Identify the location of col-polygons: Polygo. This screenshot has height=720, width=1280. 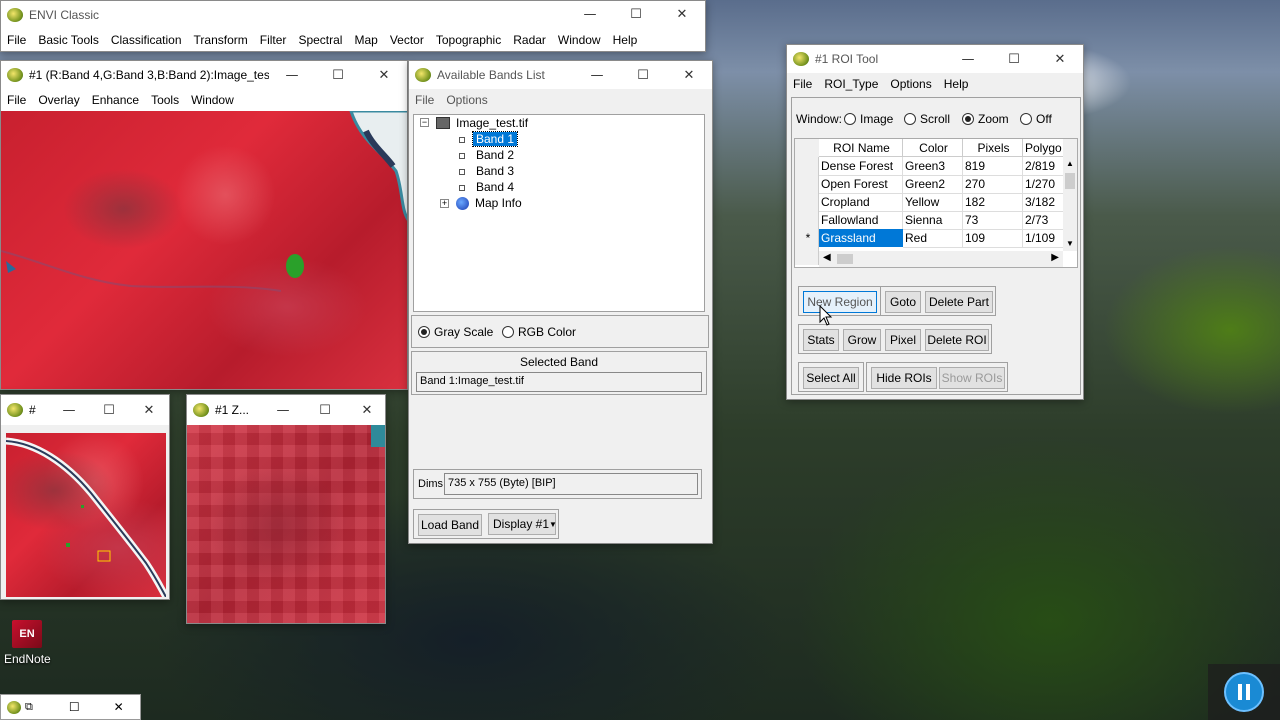
(1043, 148).